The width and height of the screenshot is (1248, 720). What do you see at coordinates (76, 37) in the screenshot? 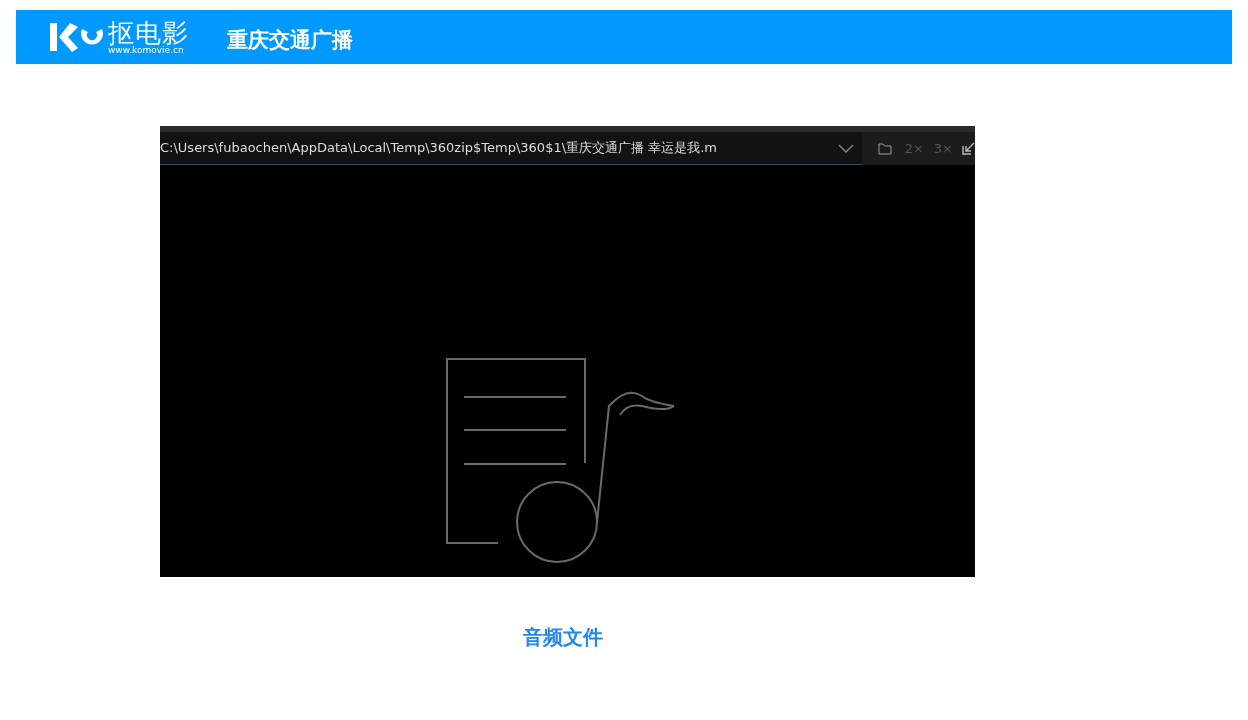
I see `logo-icon` at bounding box center [76, 37].